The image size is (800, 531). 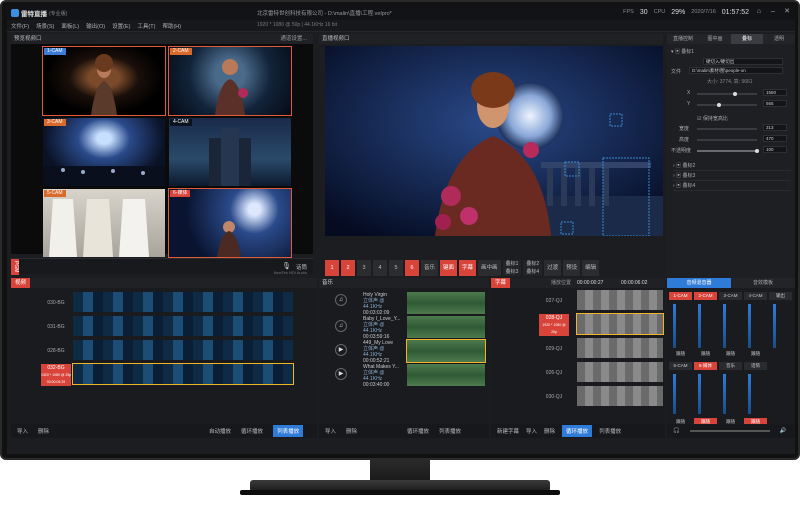 What do you see at coordinates (45, 26) in the screenshot?
I see `menu-scene: 场景(S)` at bounding box center [45, 26].